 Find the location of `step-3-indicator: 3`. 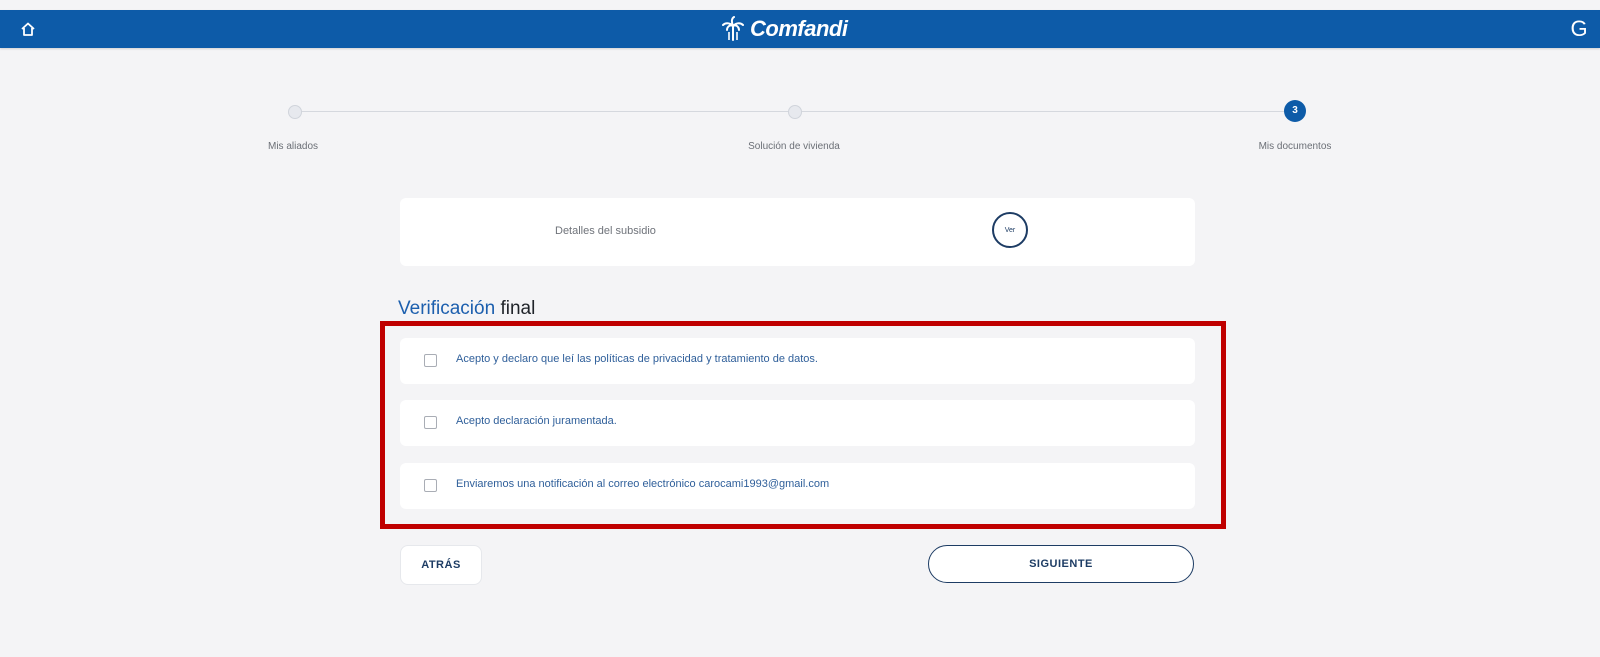

step-3-indicator: 3 is located at coordinates (1295, 111).